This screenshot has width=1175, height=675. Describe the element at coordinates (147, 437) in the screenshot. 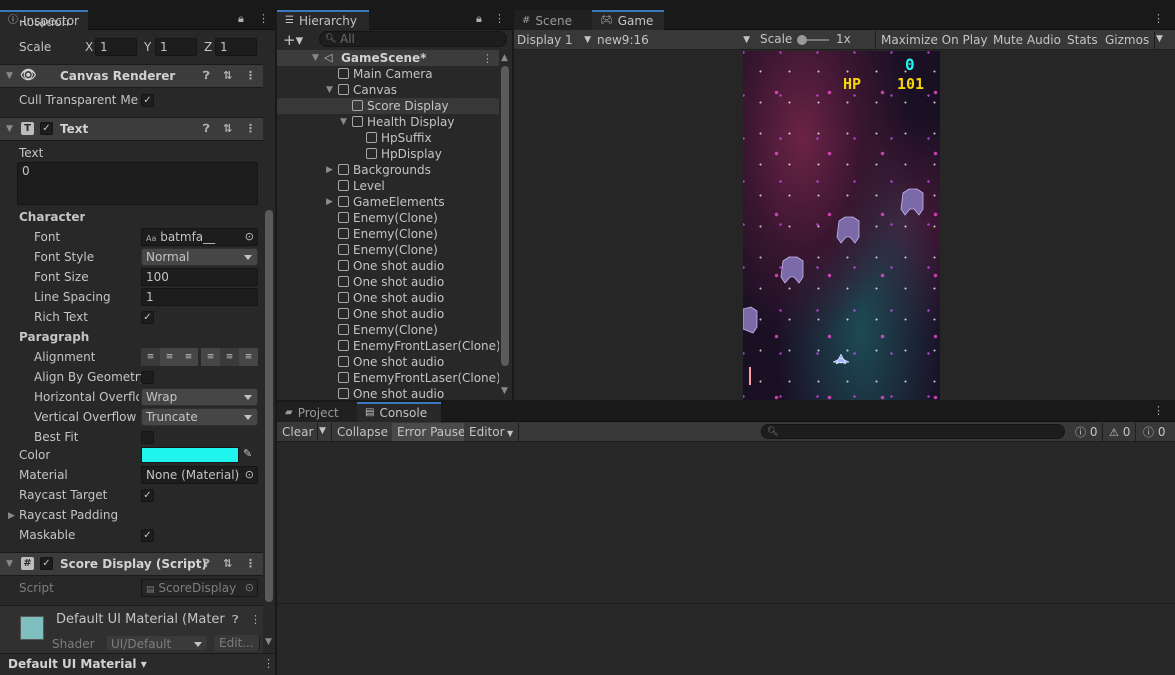

I see `best-fit-checkbox` at that location.